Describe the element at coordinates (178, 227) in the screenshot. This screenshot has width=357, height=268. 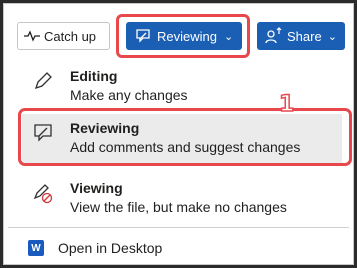
I see `divider` at that location.